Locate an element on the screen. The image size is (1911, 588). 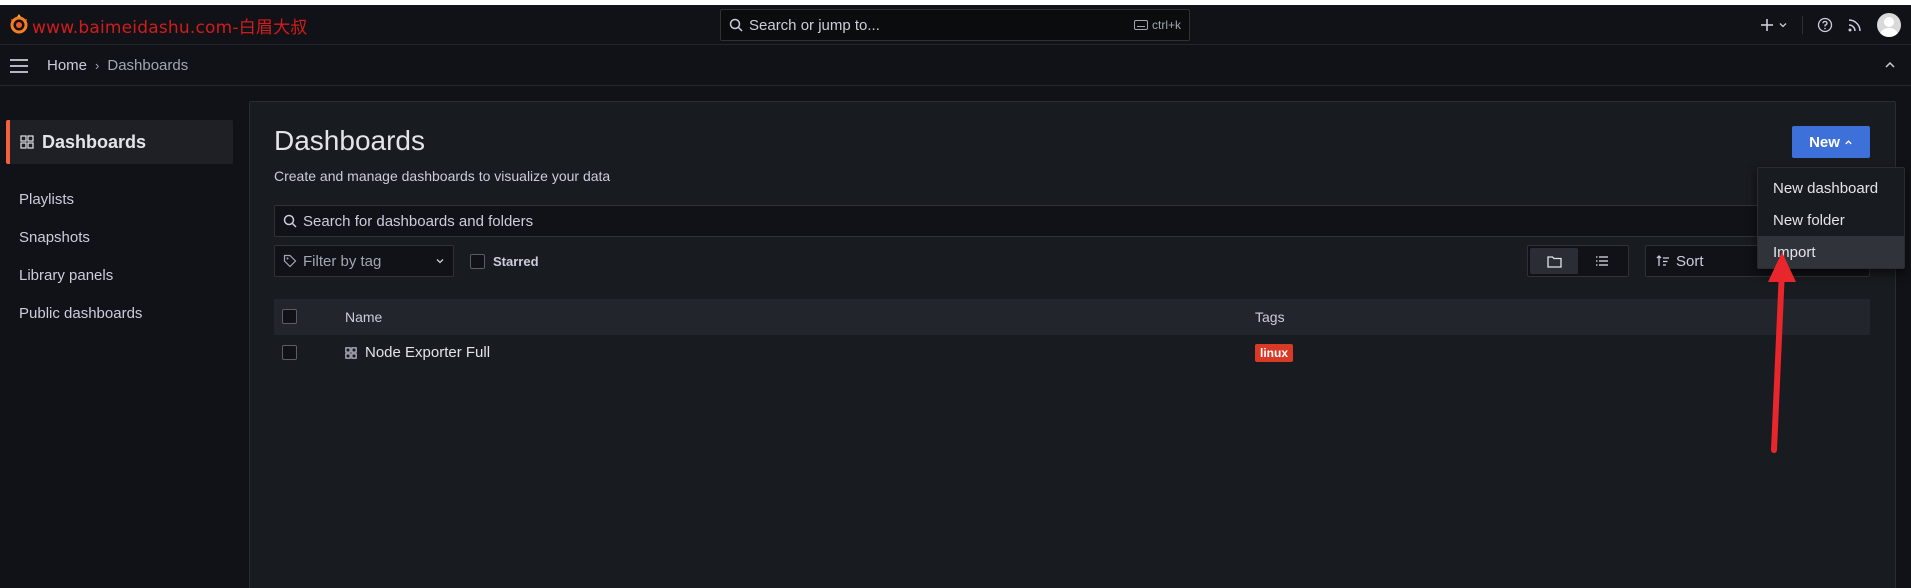
keyboard-icon is located at coordinates (1140, 25).